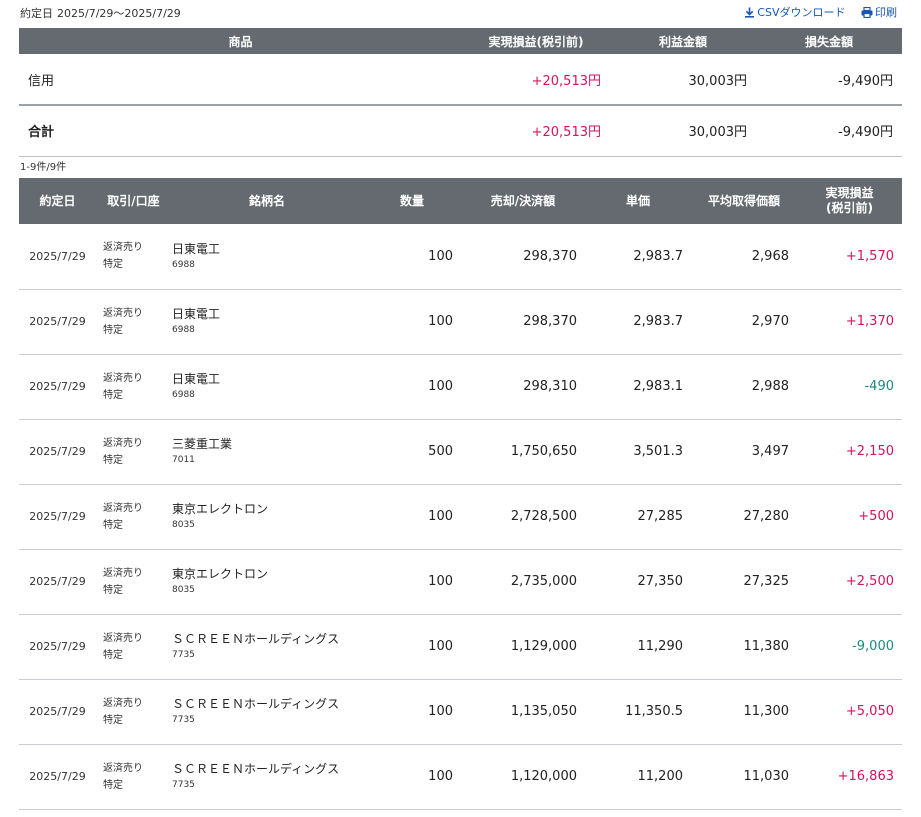  I want to click on unit-price: 11,200, so click(660, 776).